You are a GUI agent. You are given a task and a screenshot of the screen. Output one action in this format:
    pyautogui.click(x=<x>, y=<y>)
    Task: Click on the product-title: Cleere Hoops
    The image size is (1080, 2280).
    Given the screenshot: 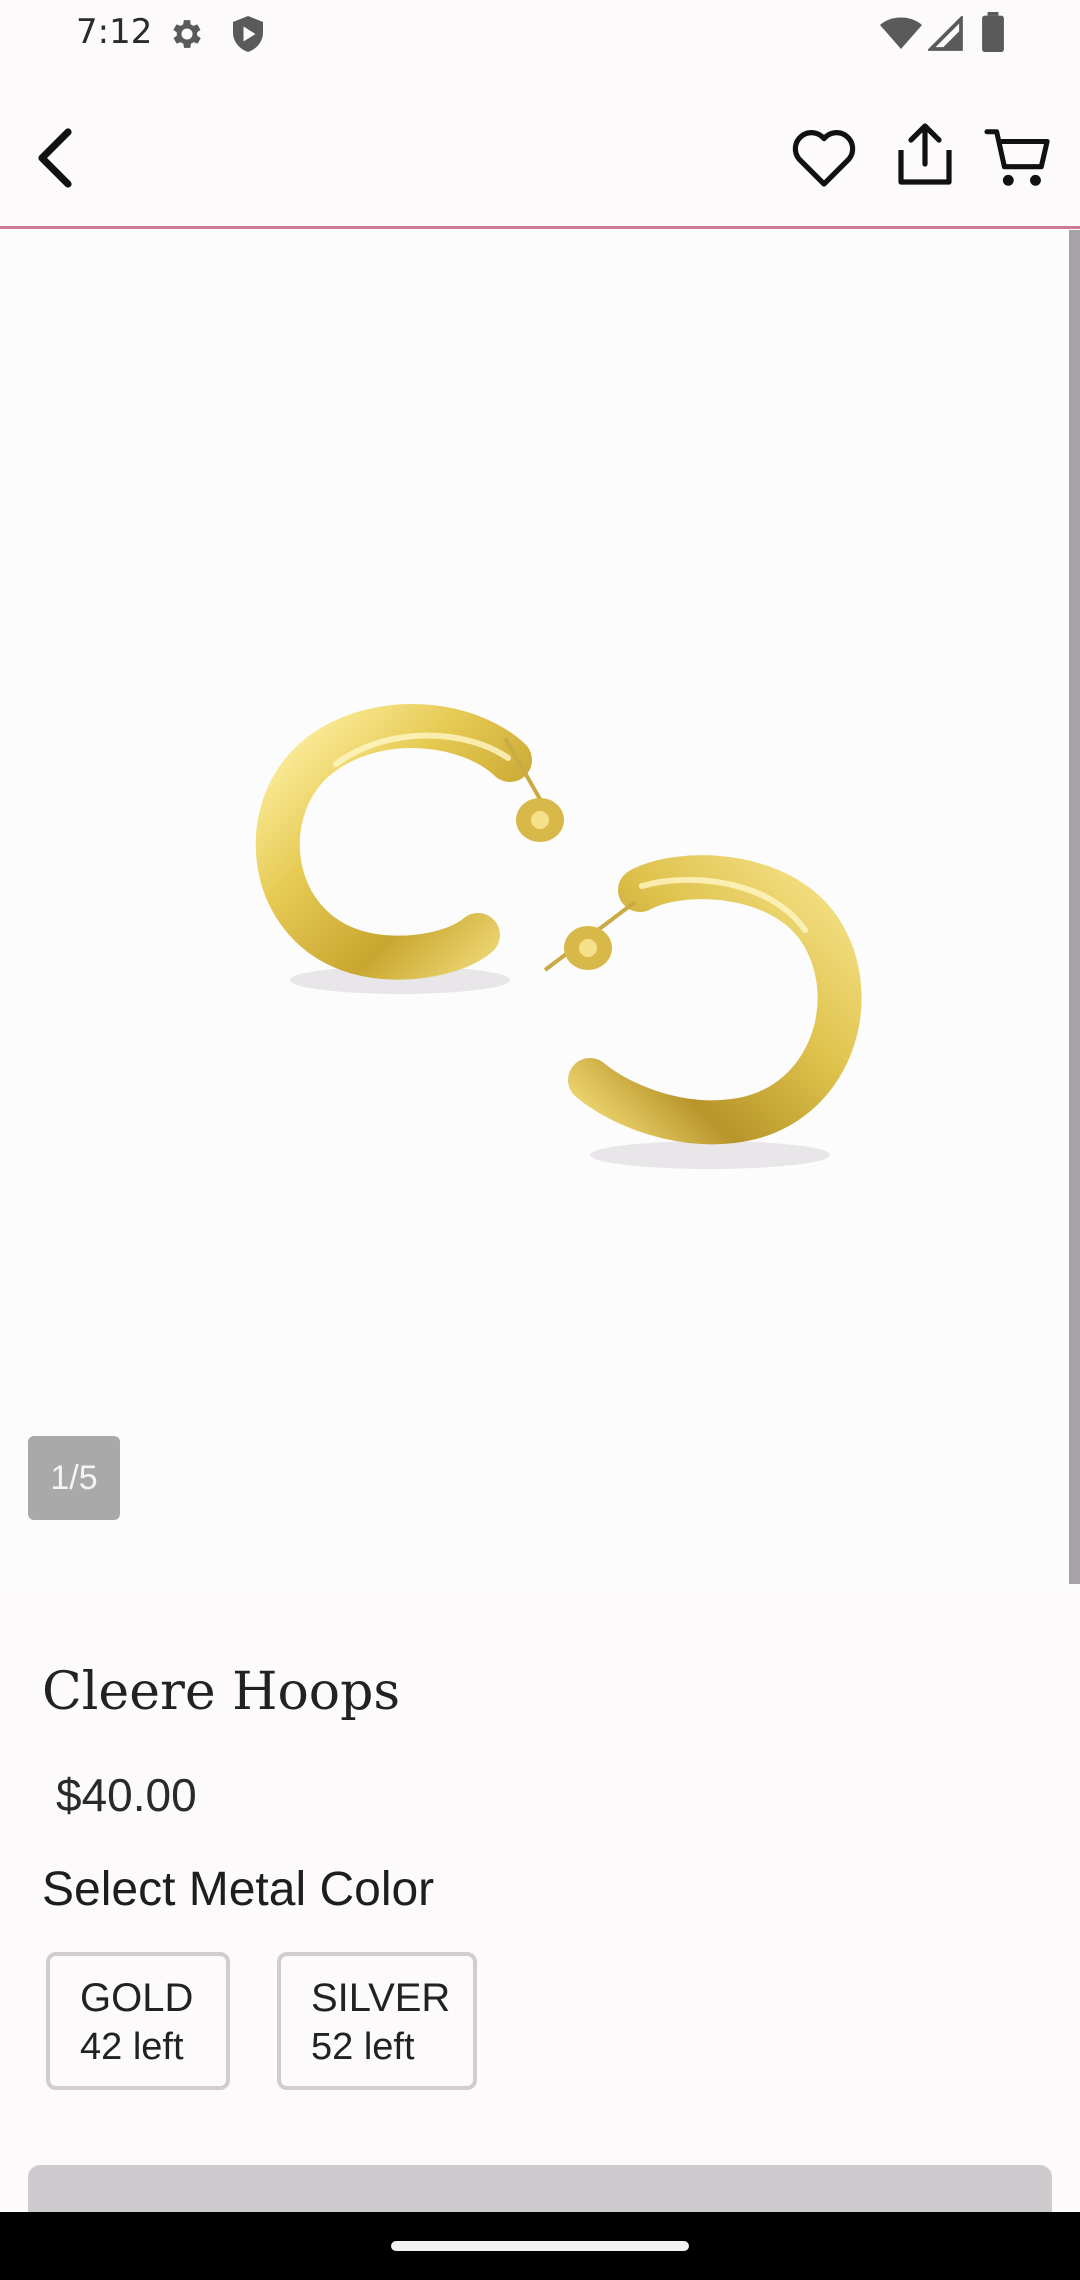 What is the action you would take?
    pyautogui.click(x=221, y=1692)
    